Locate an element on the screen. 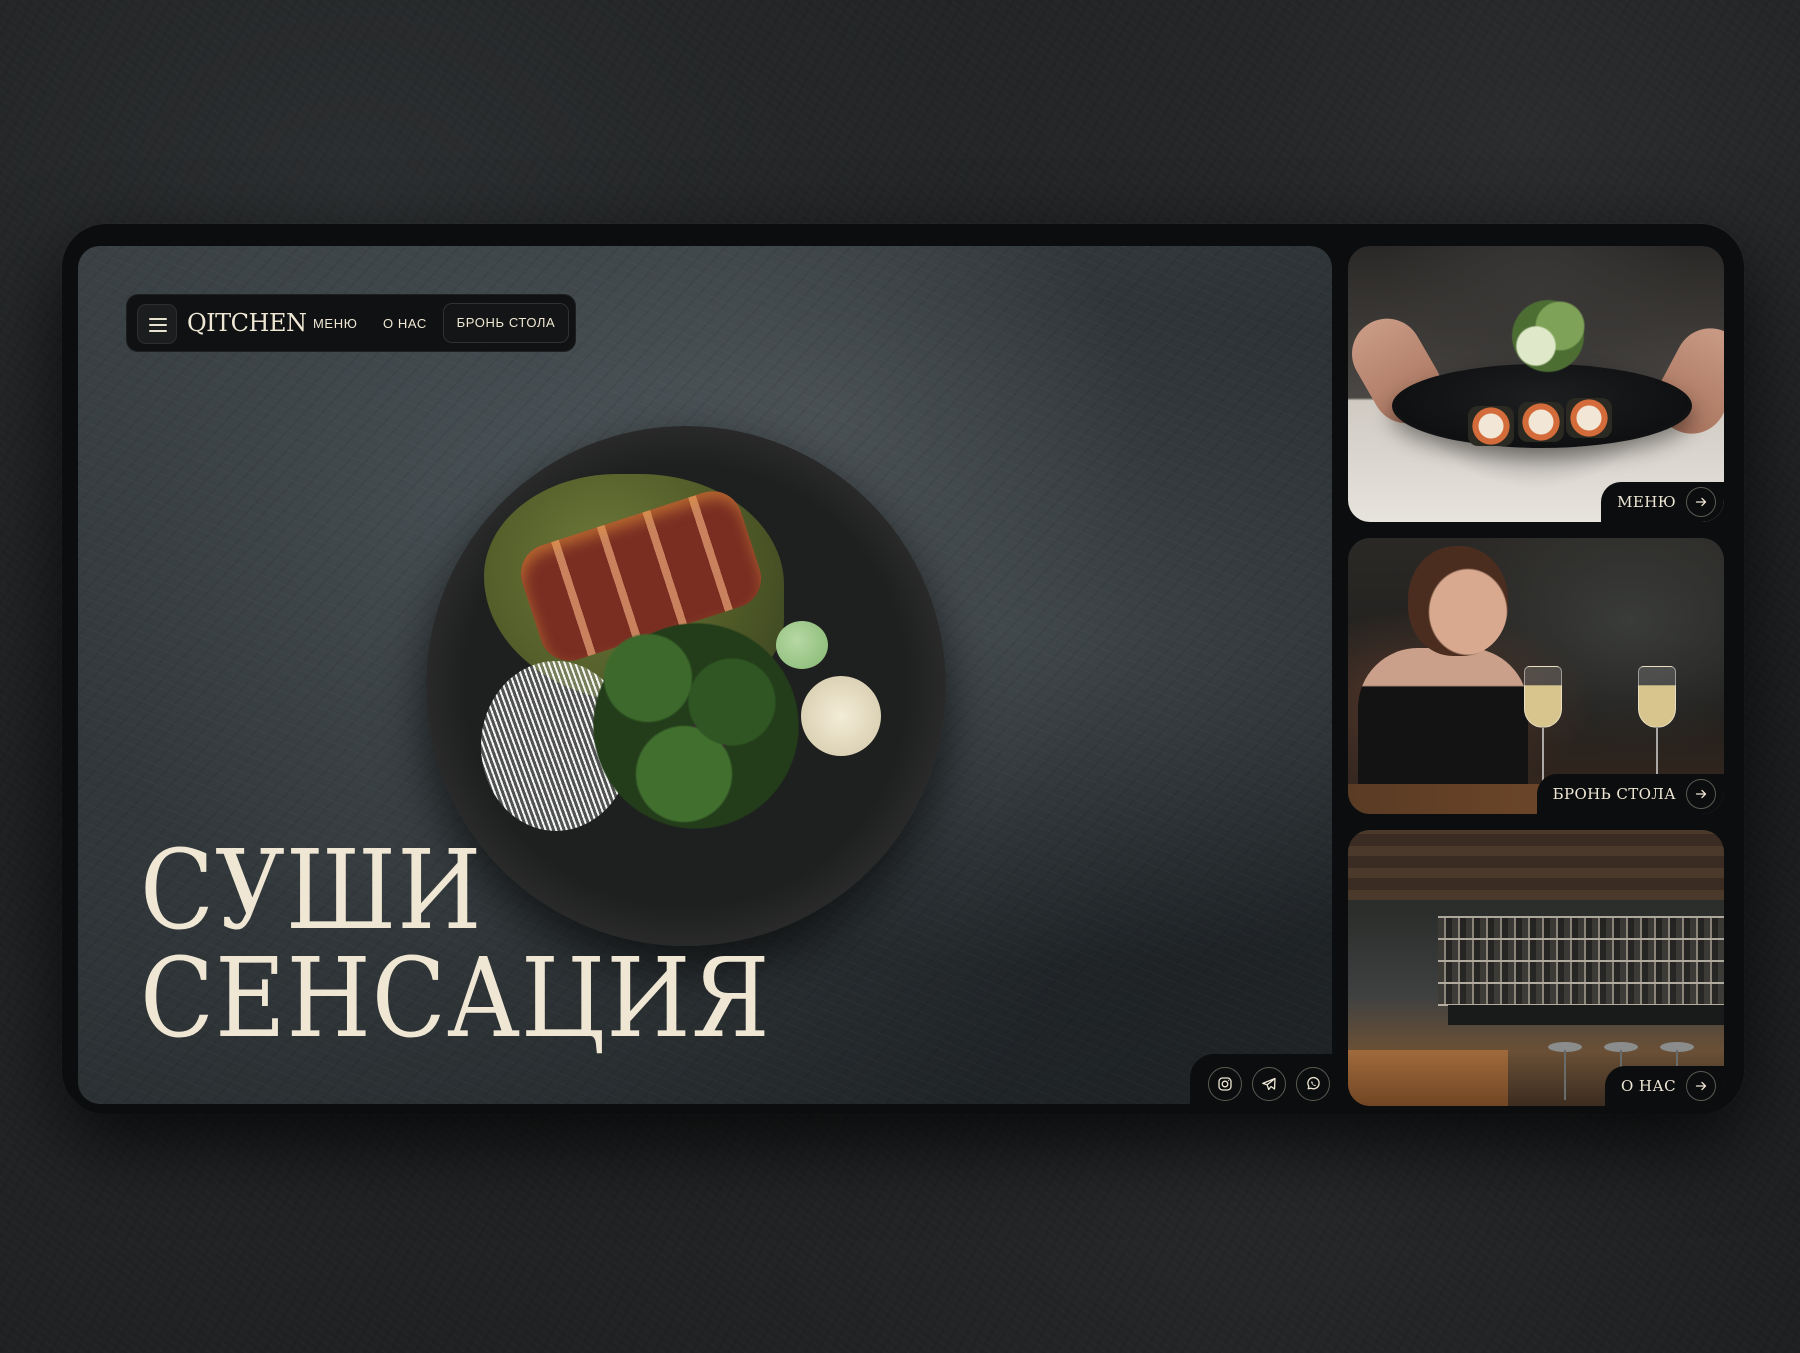 The image size is (1800, 1353). menu-card-text: МЕНЮ is located at coordinates (1646, 502).